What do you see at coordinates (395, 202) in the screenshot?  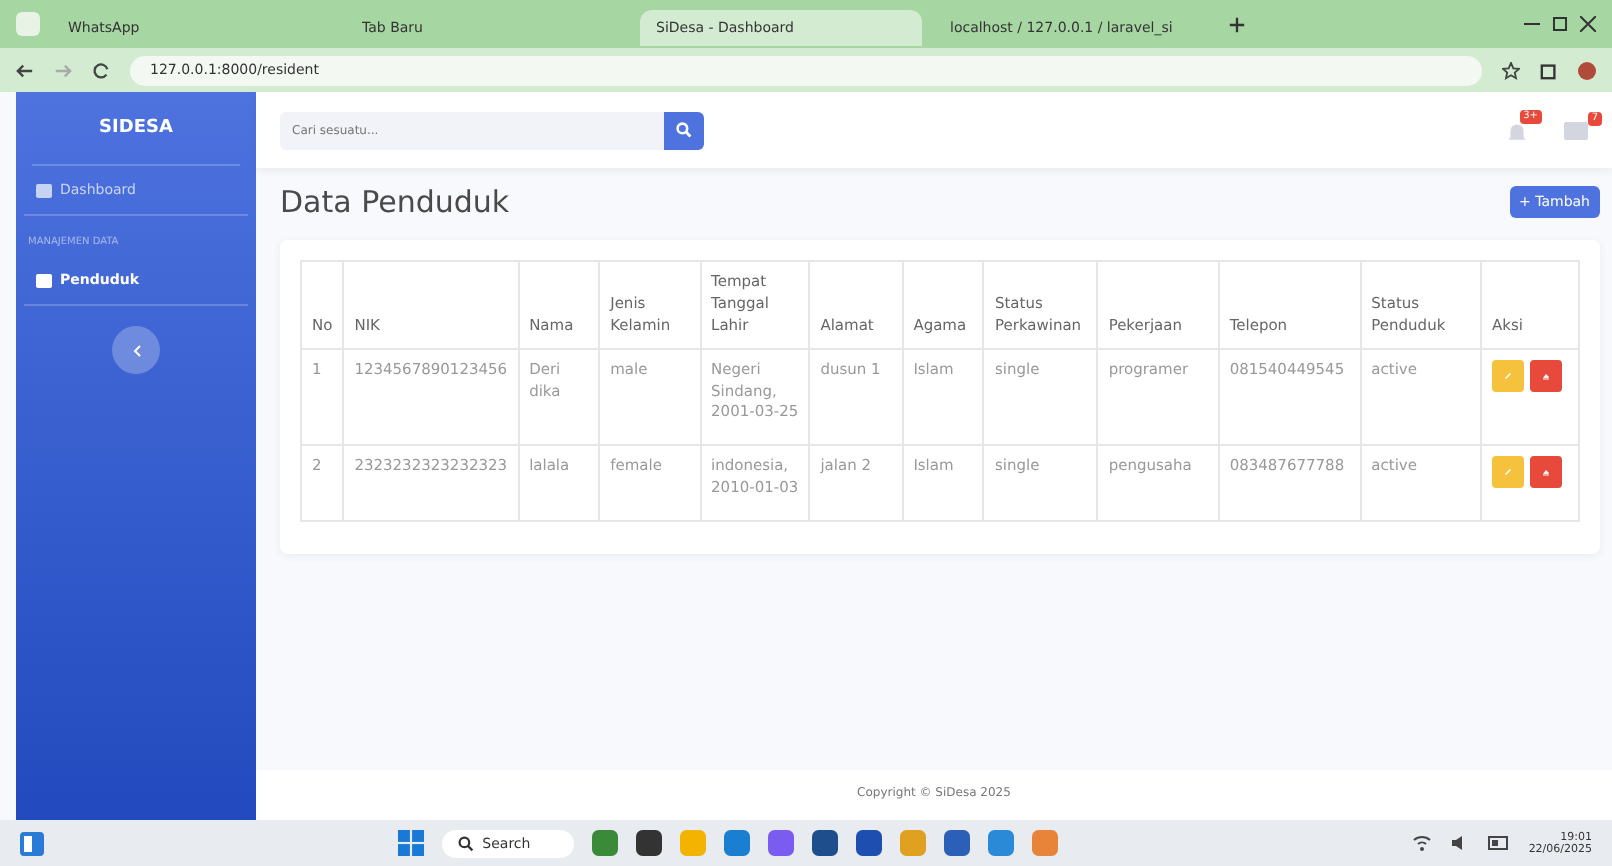 I see `page-title: Data Penduduk` at bounding box center [395, 202].